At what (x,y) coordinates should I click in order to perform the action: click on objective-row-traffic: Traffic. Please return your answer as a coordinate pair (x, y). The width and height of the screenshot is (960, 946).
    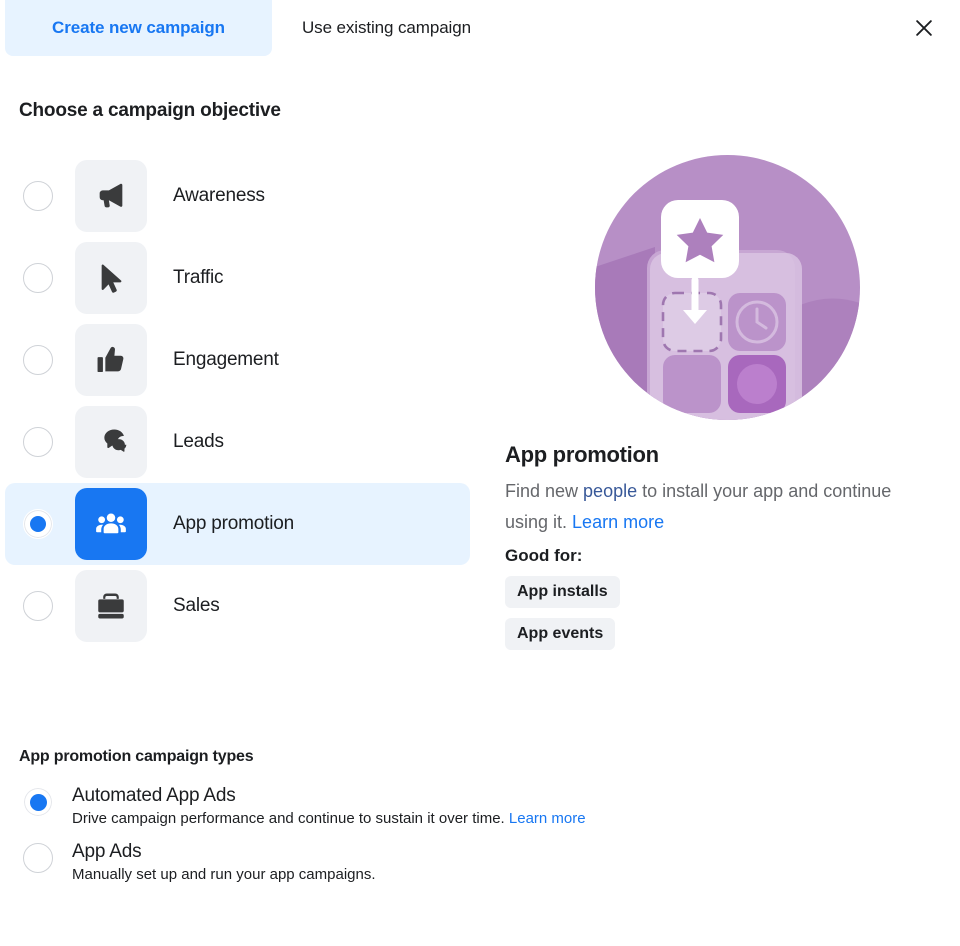
    Looking at the image, I should click on (237, 278).